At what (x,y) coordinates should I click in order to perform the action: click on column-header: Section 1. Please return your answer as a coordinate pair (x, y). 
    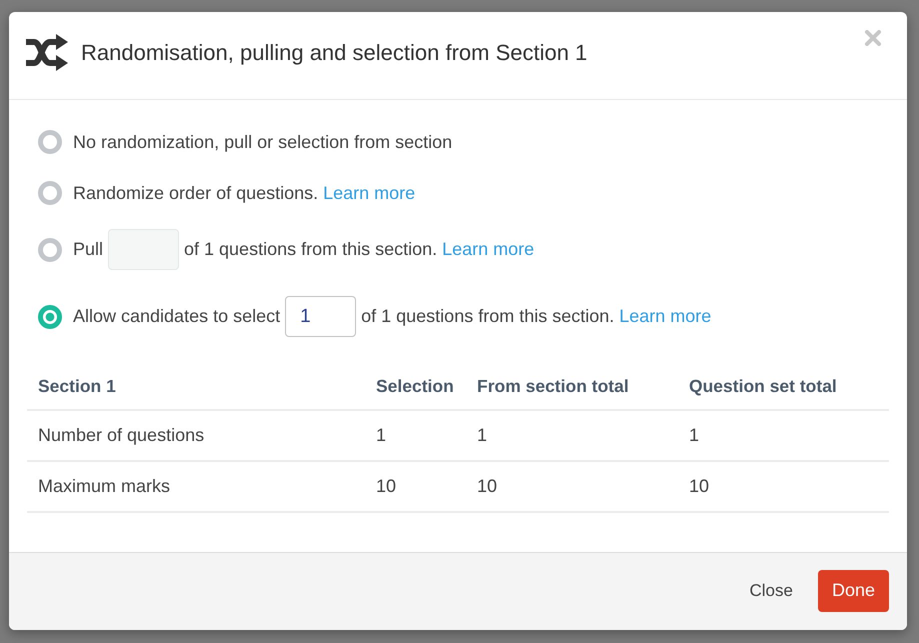
    Looking at the image, I should click on (196, 386).